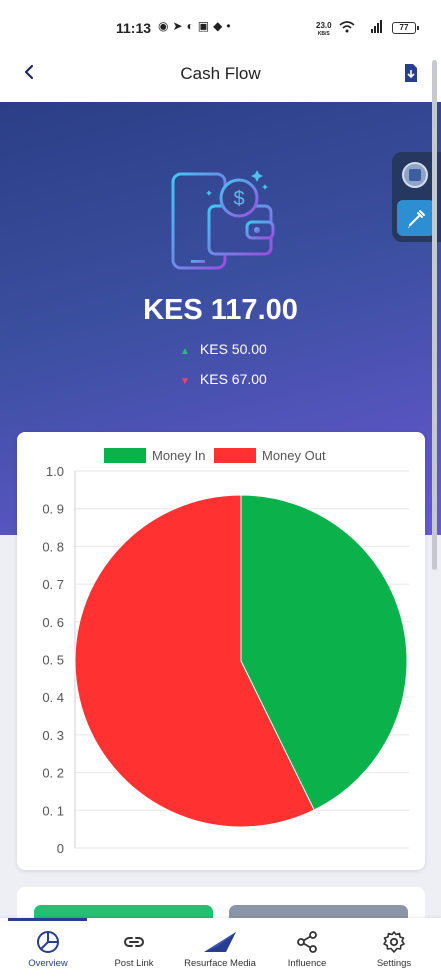  Describe the element at coordinates (134, 28) in the screenshot. I see `status-time: 11:13` at that location.